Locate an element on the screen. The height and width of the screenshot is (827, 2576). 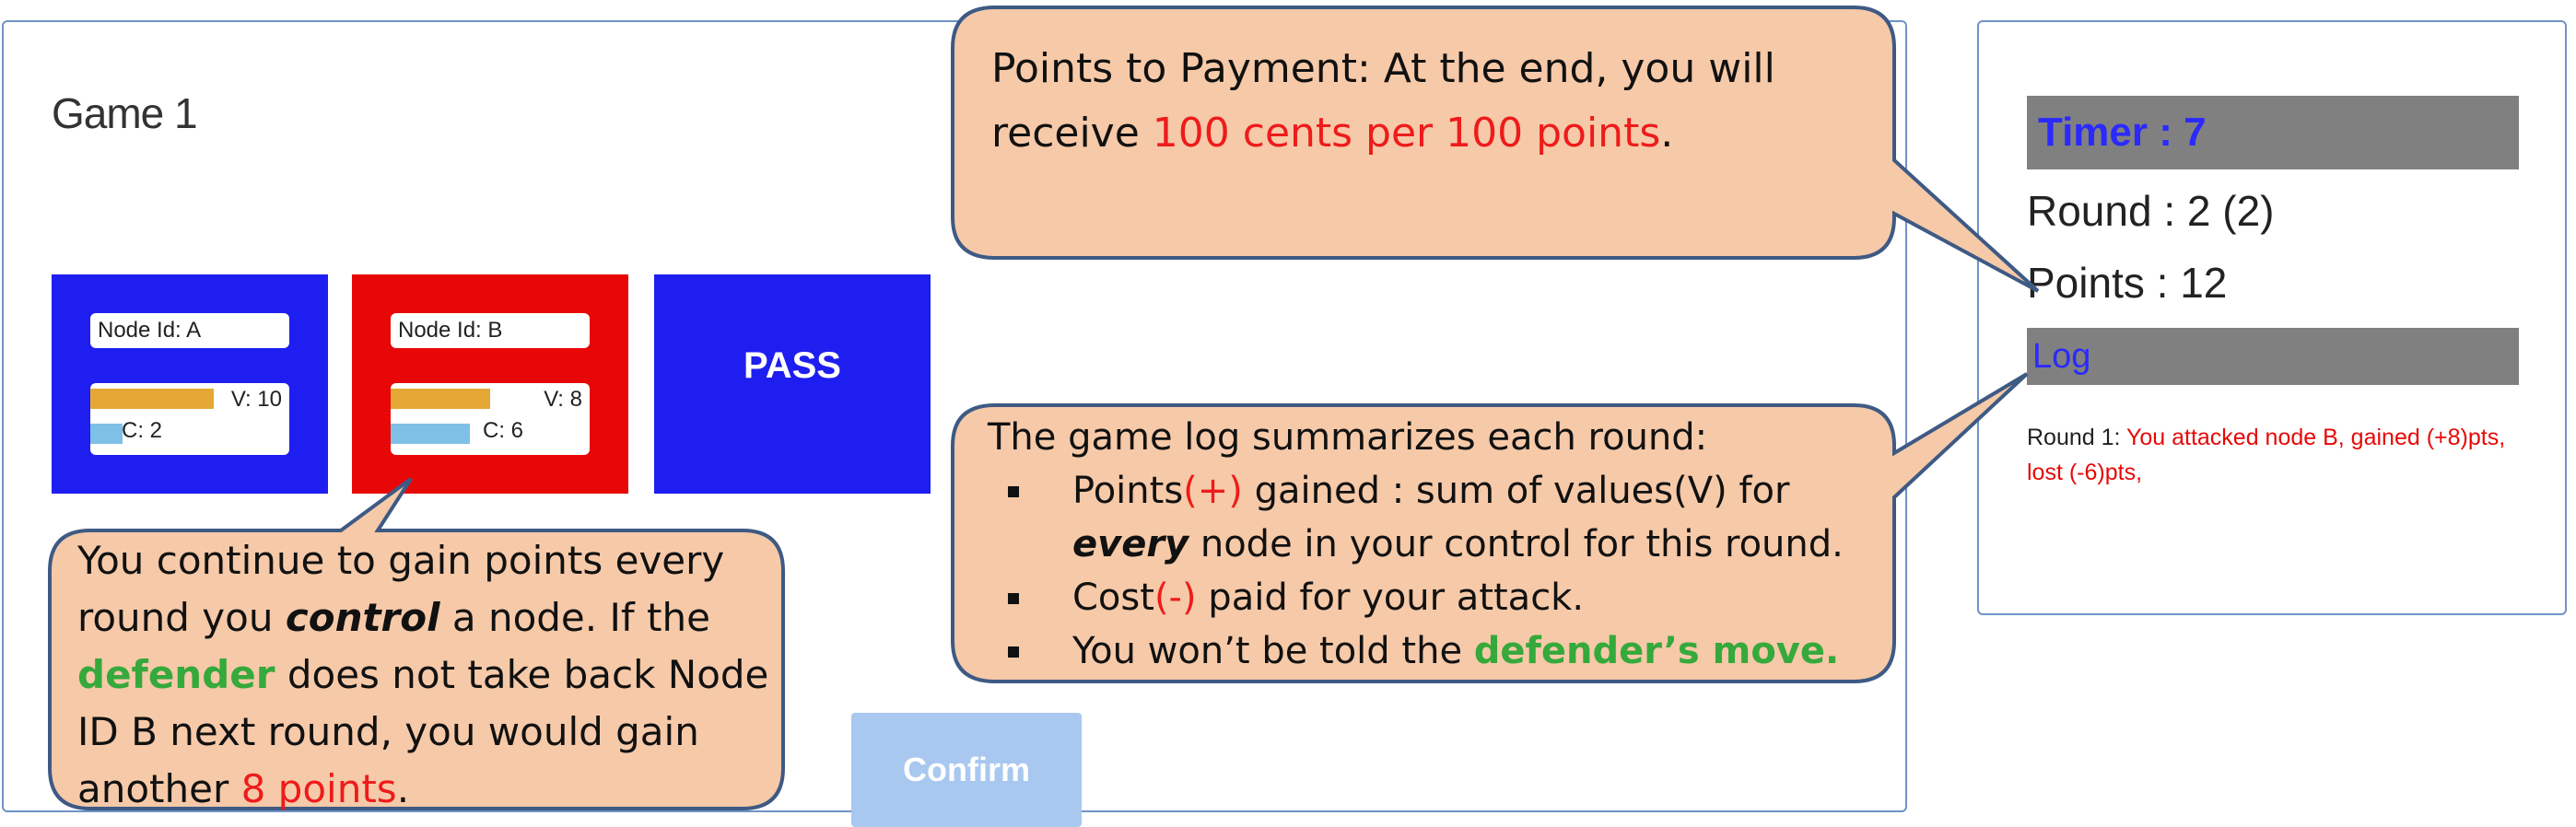
control-text: a node. If the is located at coordinates (574, 617).